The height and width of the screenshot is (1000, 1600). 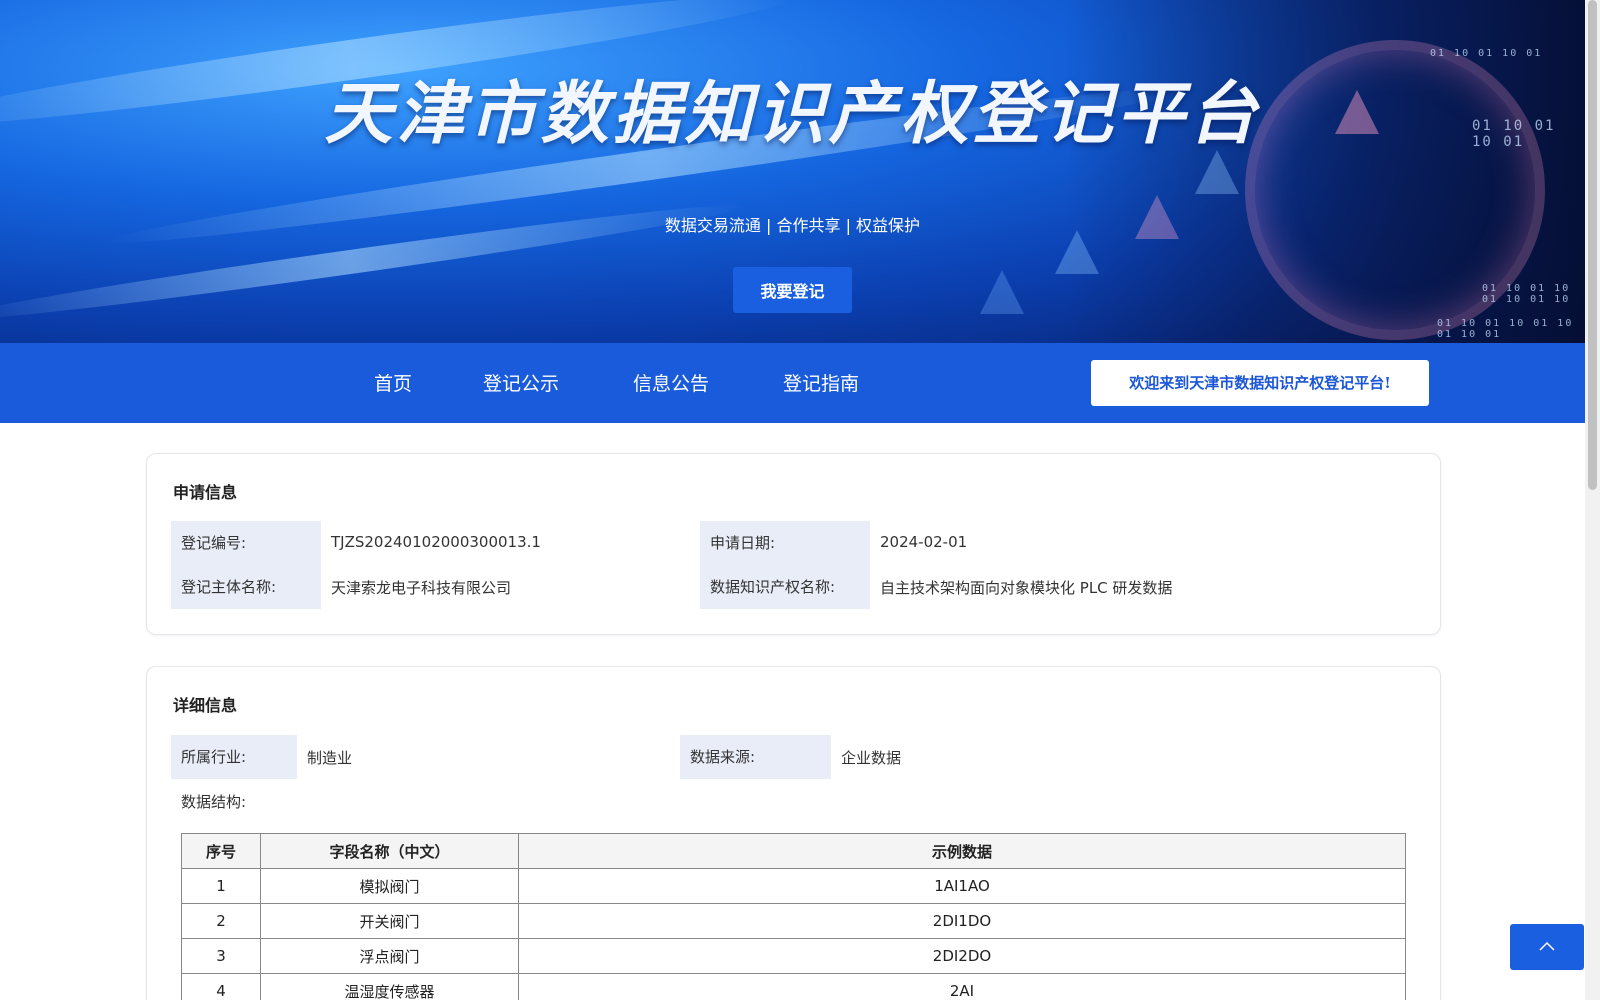 What do you see at coordinates (229, 587) in the screenshot?
I see `entity-label: 登记主体名称:` at bounding box center [229, 587].